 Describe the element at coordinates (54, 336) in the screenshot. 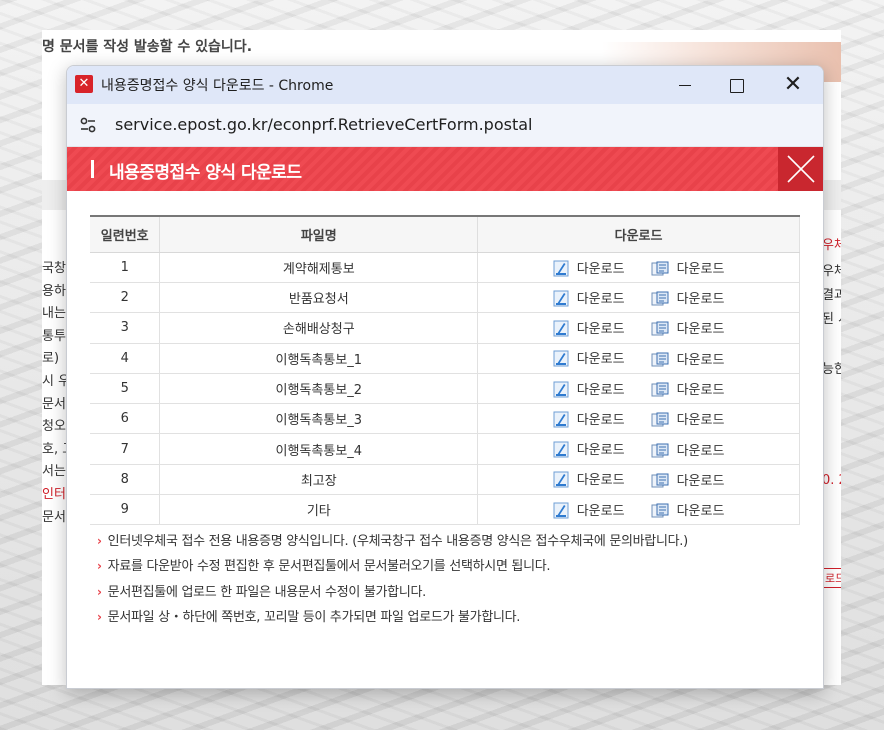

I see `bg-left-line: 통투` at that location.